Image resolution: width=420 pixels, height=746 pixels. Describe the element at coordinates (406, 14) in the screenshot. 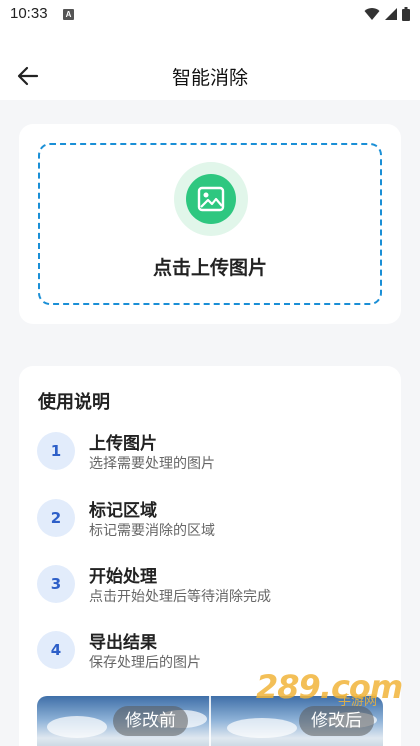

I see `battery-icon` at that location.